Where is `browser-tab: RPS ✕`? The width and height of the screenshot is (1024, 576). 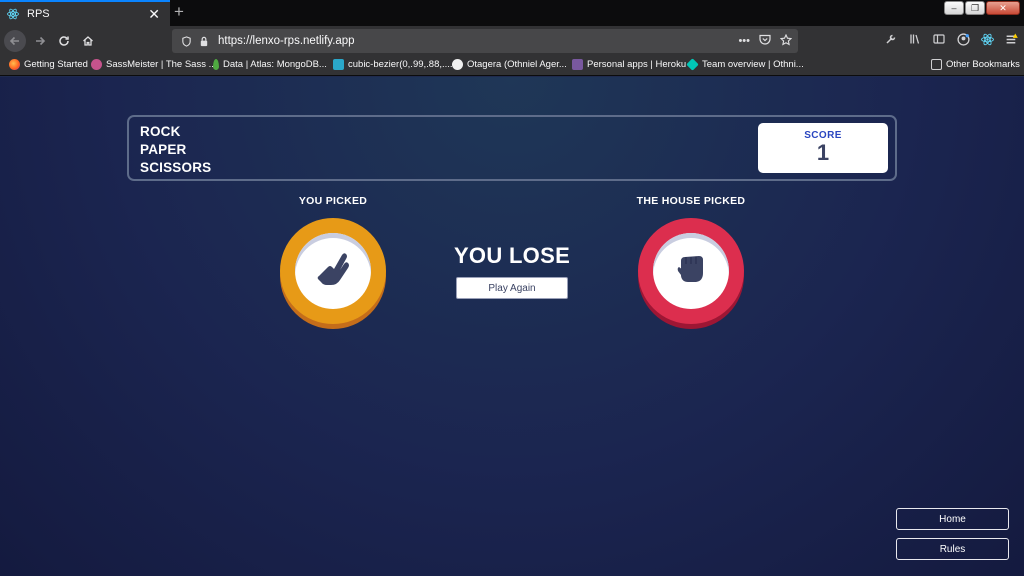 browser-tab: RPS ✕ is located at coordinates (85, 13).